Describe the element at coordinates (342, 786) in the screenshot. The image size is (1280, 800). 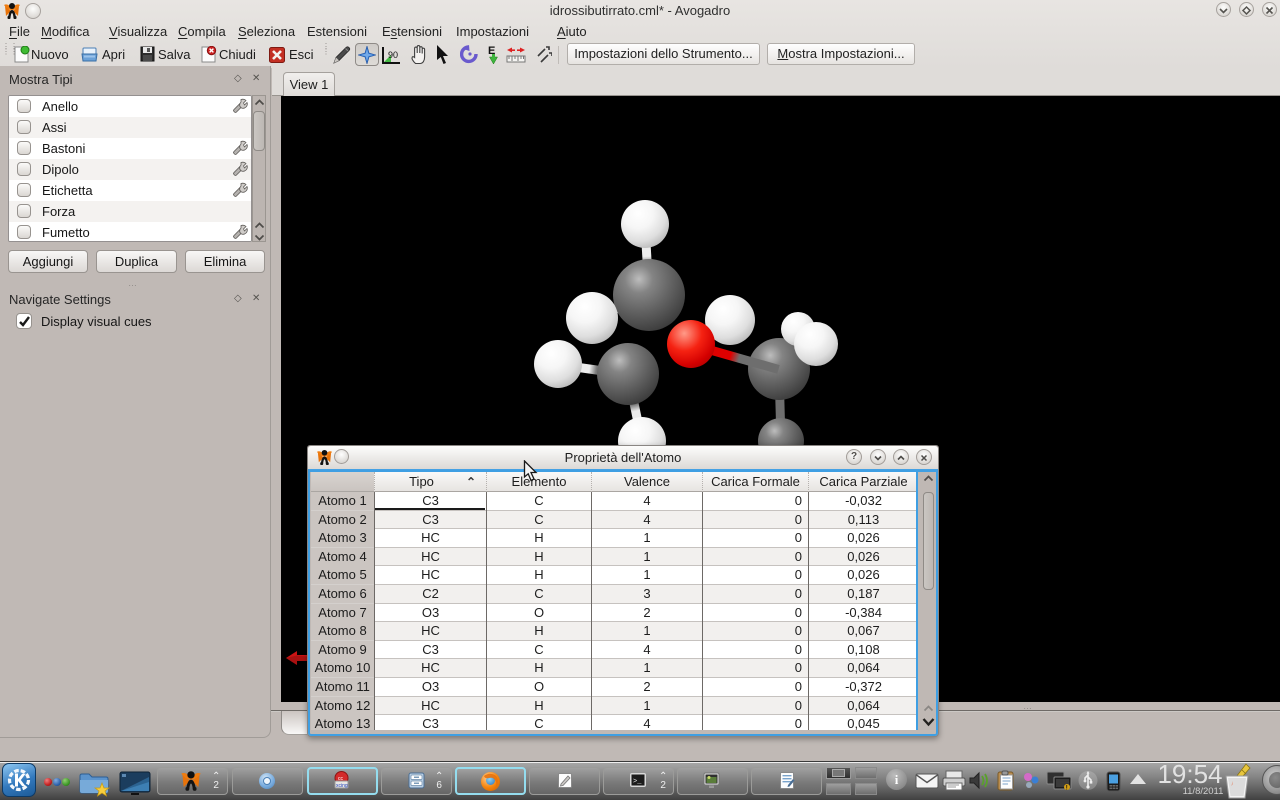
I see `svg-text: xcing` at that location.